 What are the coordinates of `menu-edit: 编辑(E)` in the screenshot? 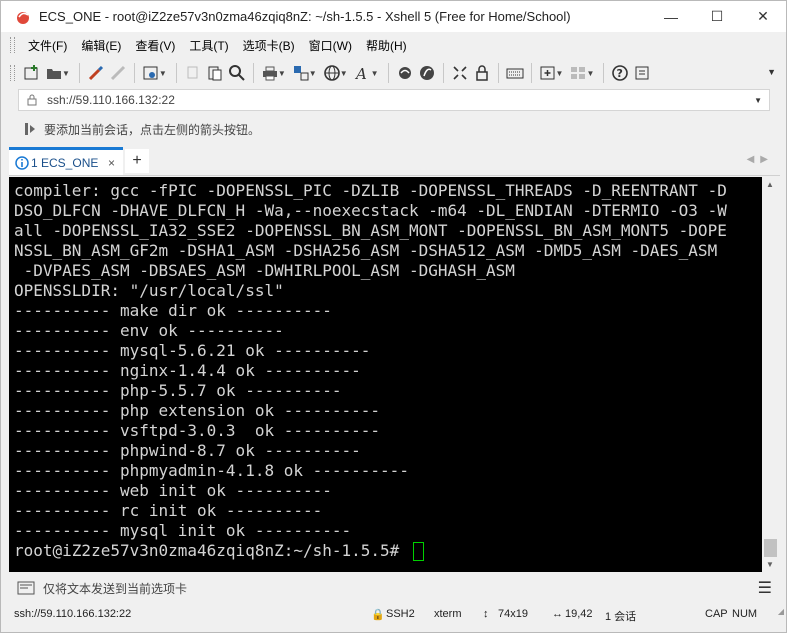 It's located at (101, 45).